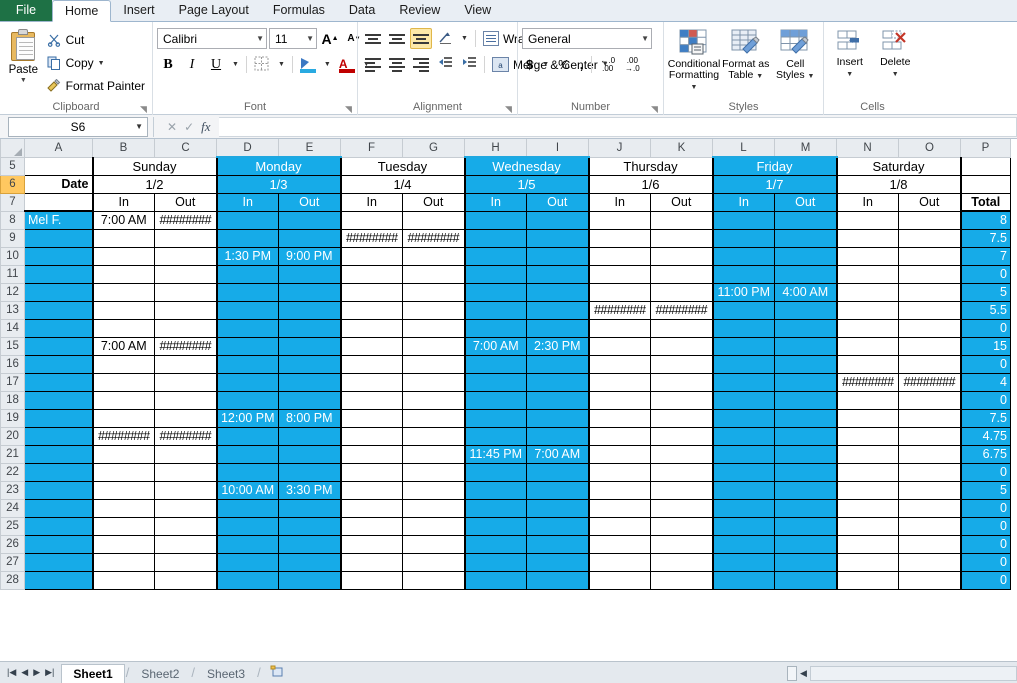  Describe the element at coordinates (743, 490) in the screenshot. I see `cell-L23` at that location.